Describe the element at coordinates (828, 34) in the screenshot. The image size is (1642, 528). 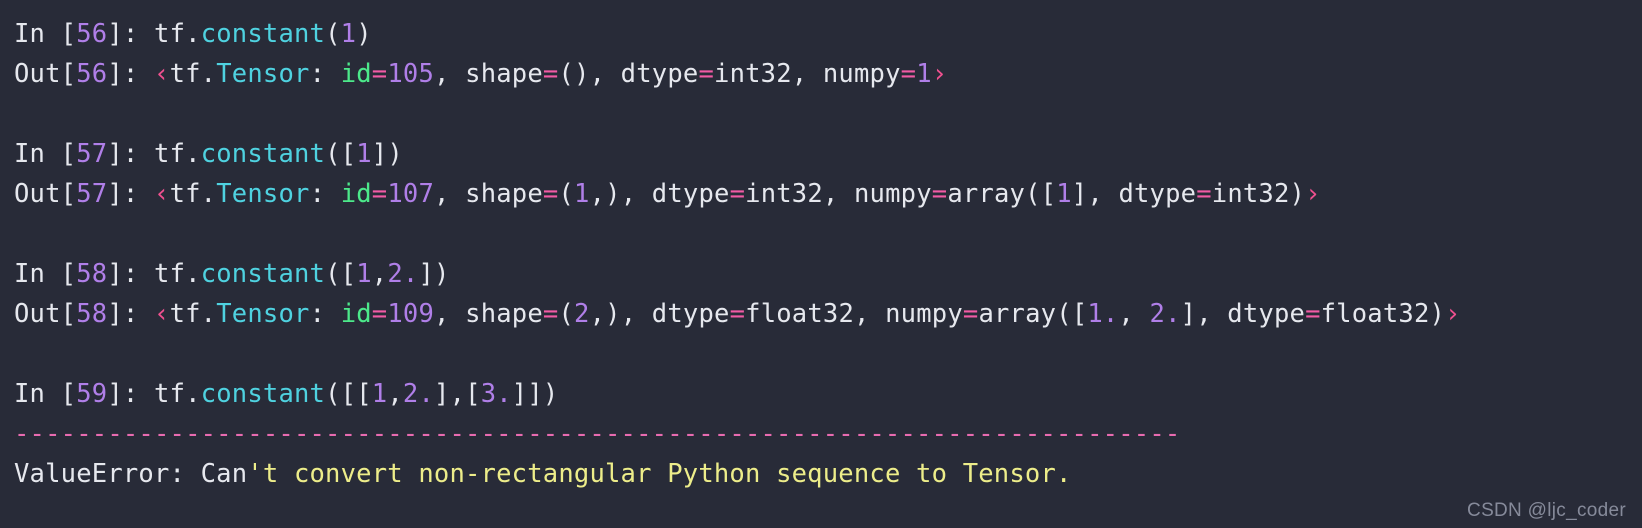
I see `input-cell-56: In [56]: tf.constant(1)` at that location.